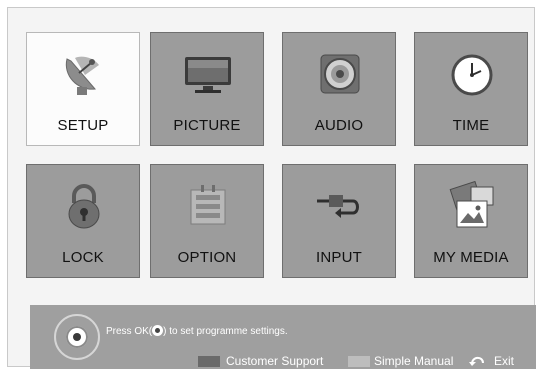 The image size is (542, 373). I want to click on back-arrow-icon, so click(476, 361).